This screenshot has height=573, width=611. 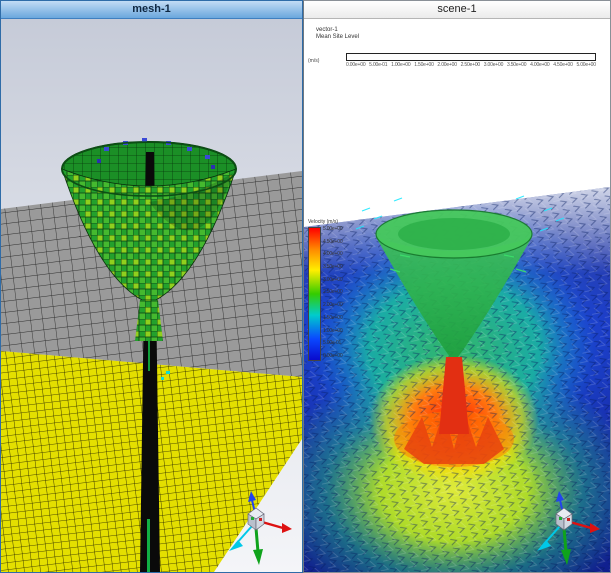 What do you see at coordinates (332, 343) in the screenshot?
I see `colorbar-tick-label: 5.00e-01` at bounding box center [332, 343].